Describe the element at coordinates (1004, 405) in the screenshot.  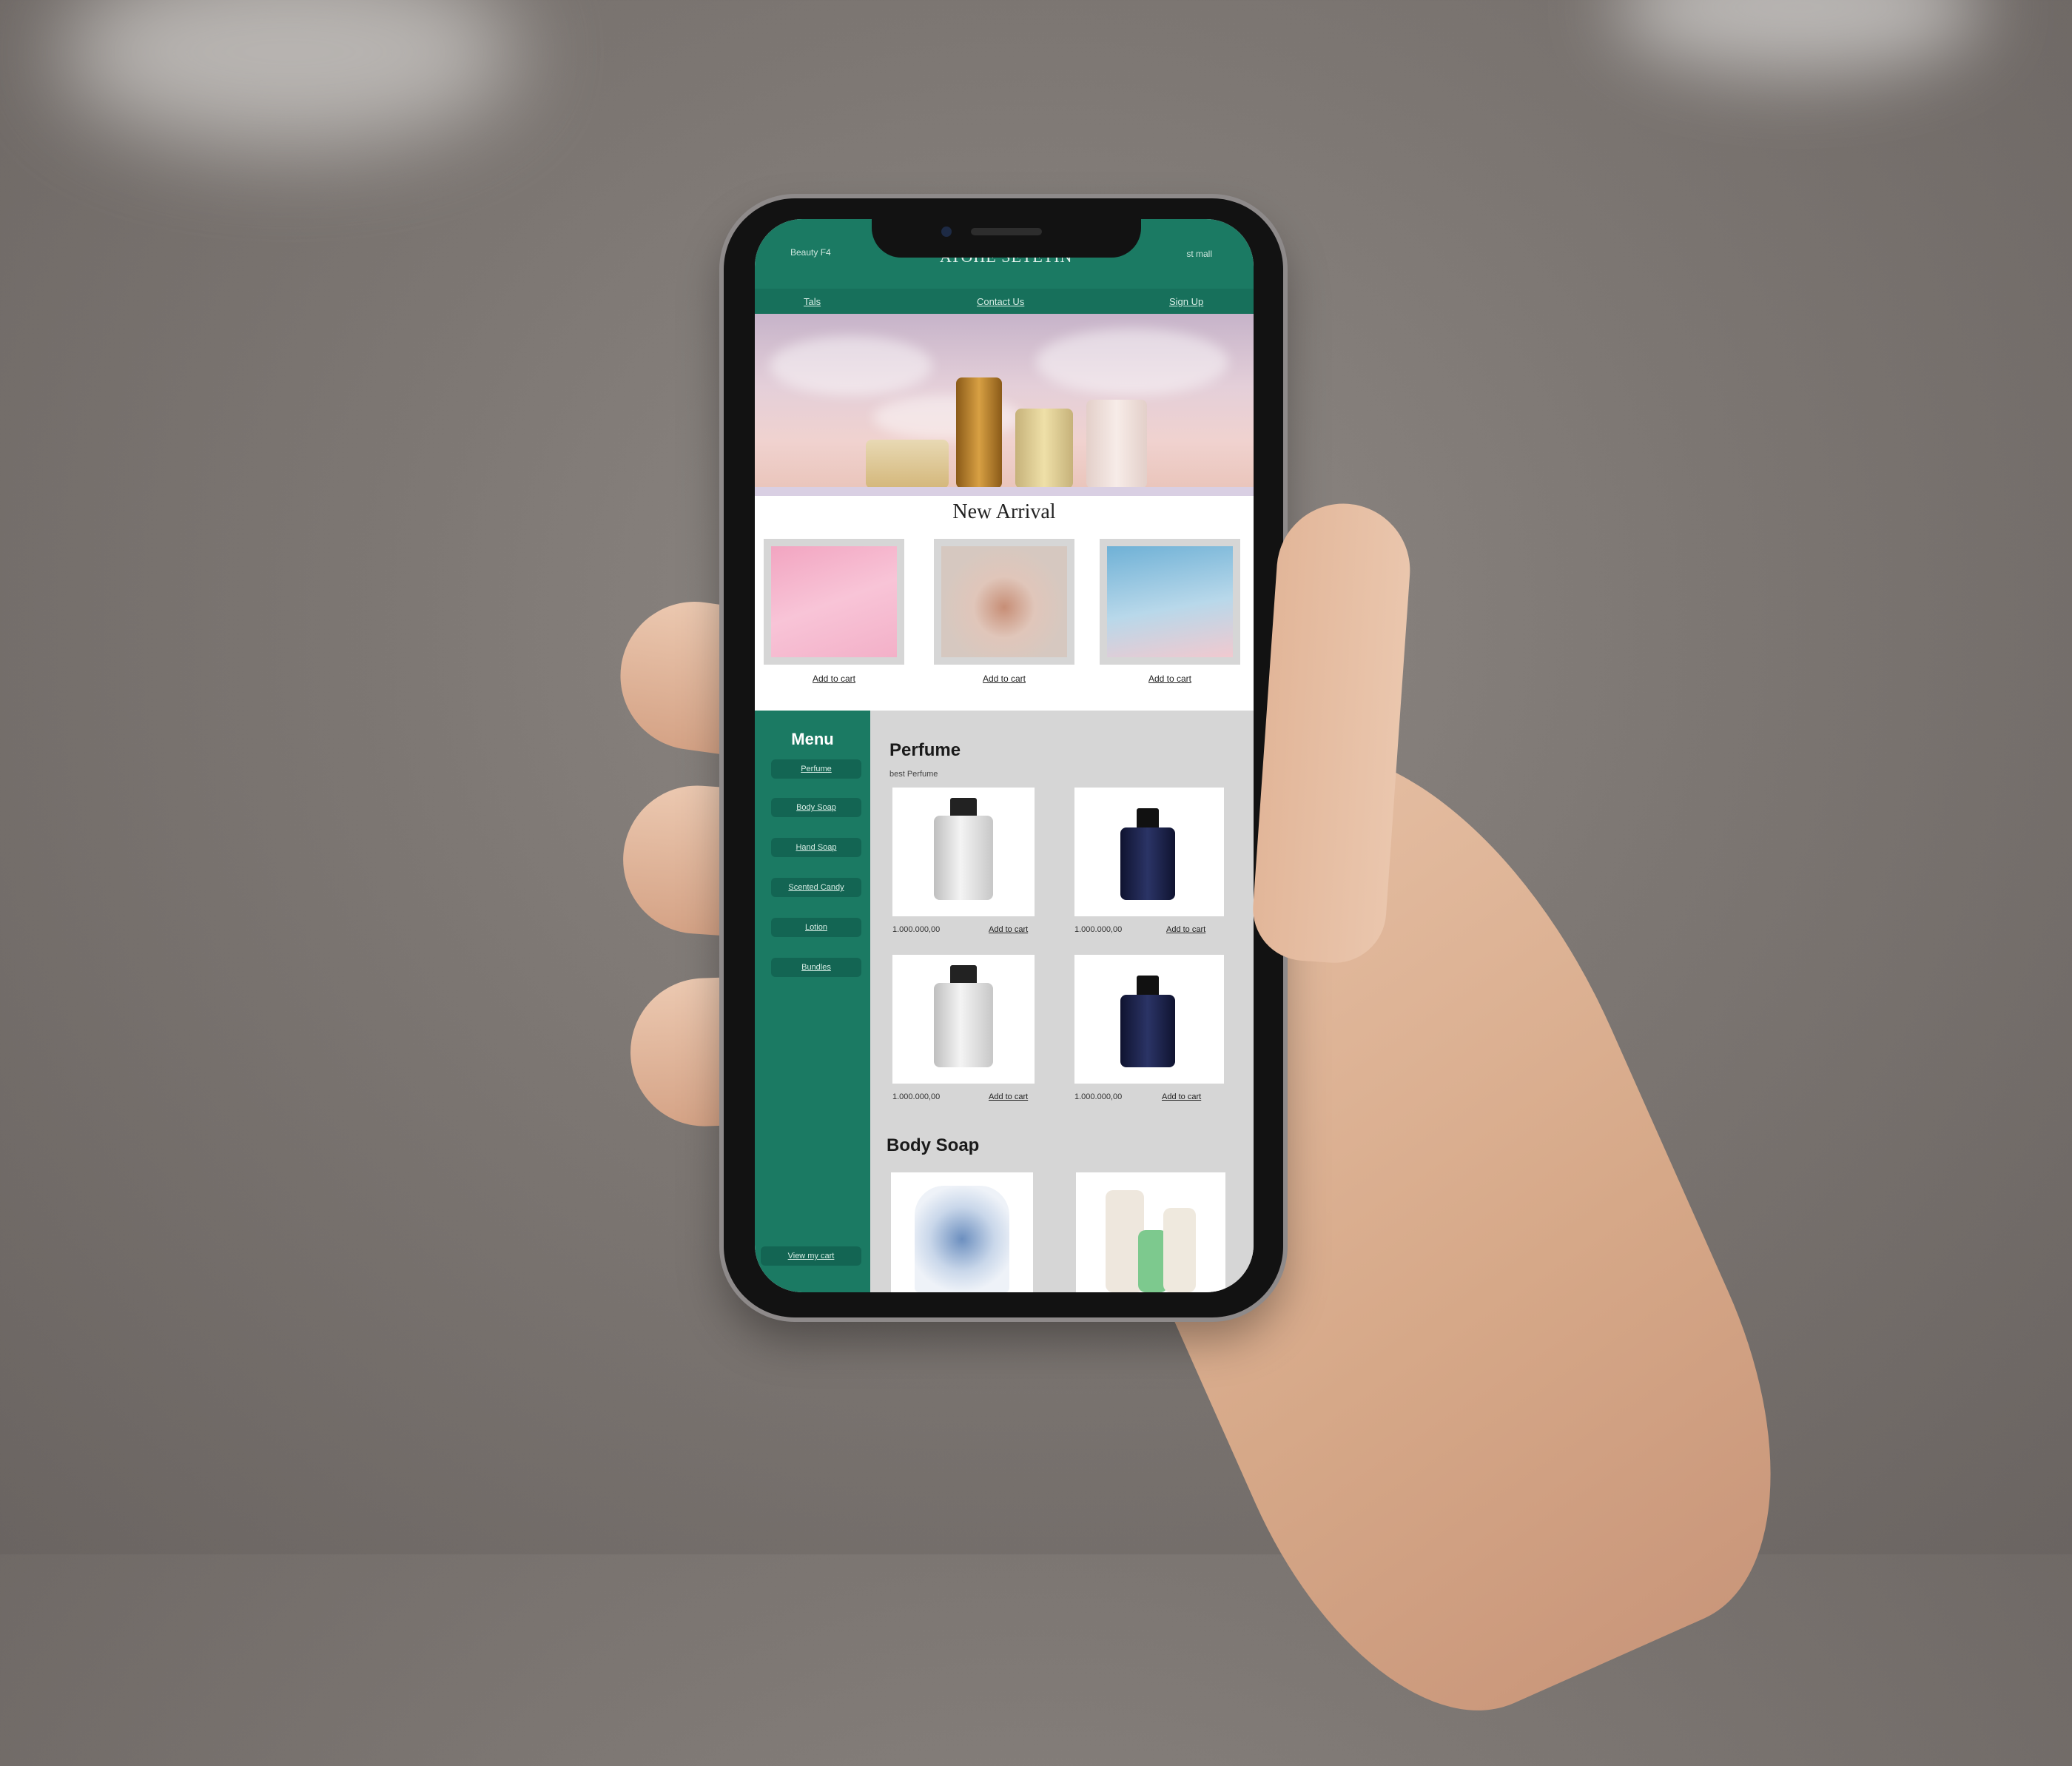
I see `hero-banner` at that location.